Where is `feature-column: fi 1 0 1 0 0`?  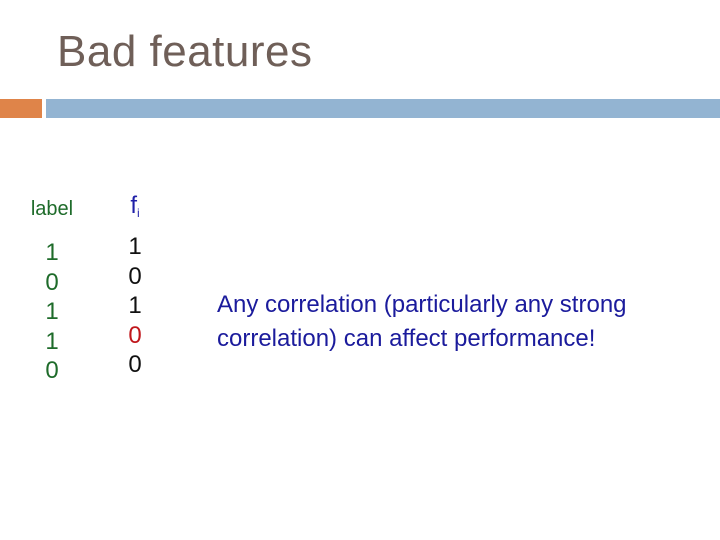
feature-column: fi 1 0 1 0 0 is located at coordinates (135, 286).